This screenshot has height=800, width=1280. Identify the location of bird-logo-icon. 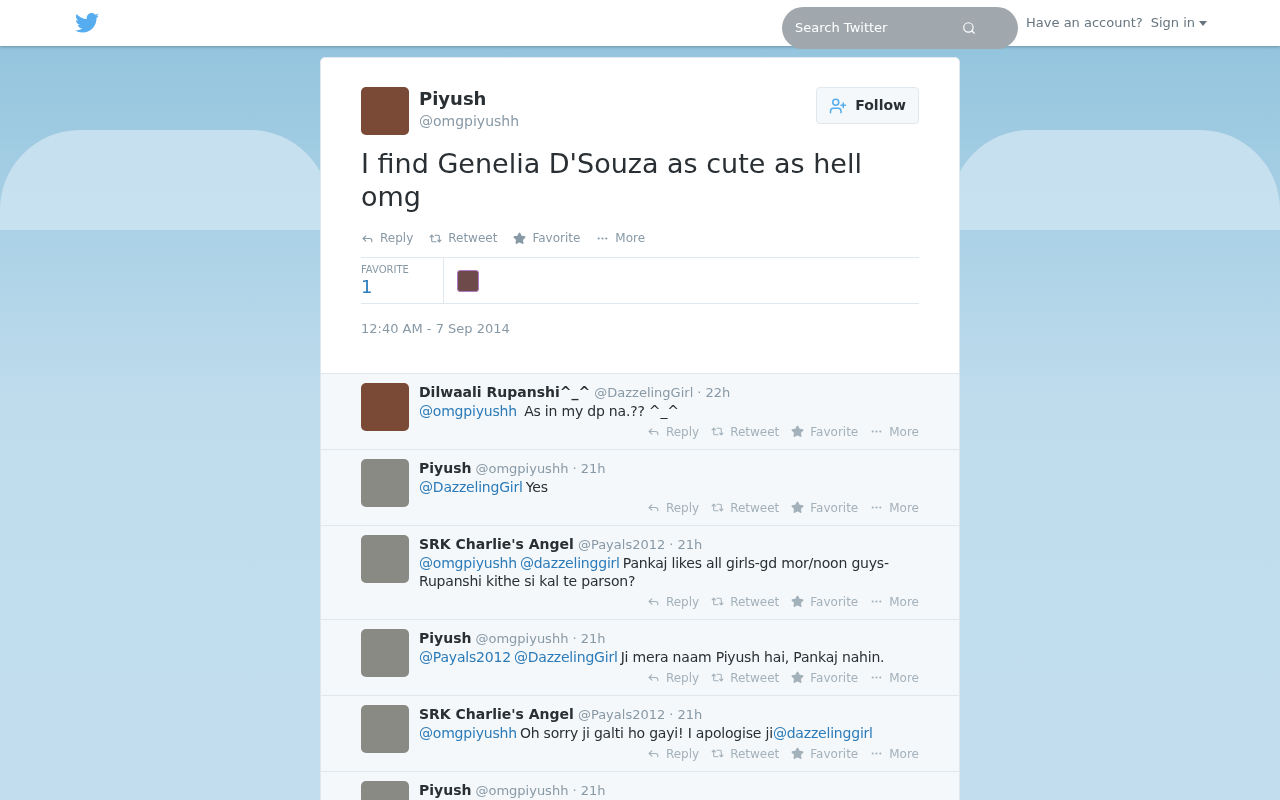
(87, 23).